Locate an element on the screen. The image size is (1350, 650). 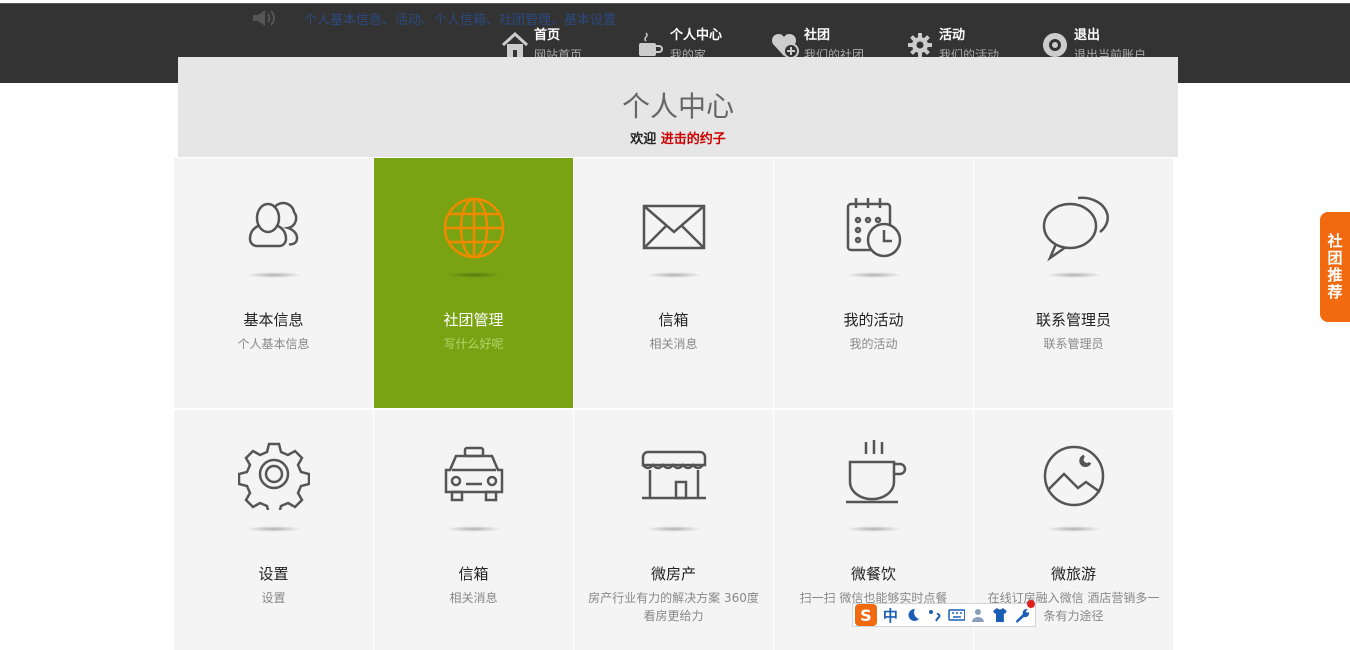
welcome-line: 欢迎 进击的约子 is located at coordinates (678, 137).